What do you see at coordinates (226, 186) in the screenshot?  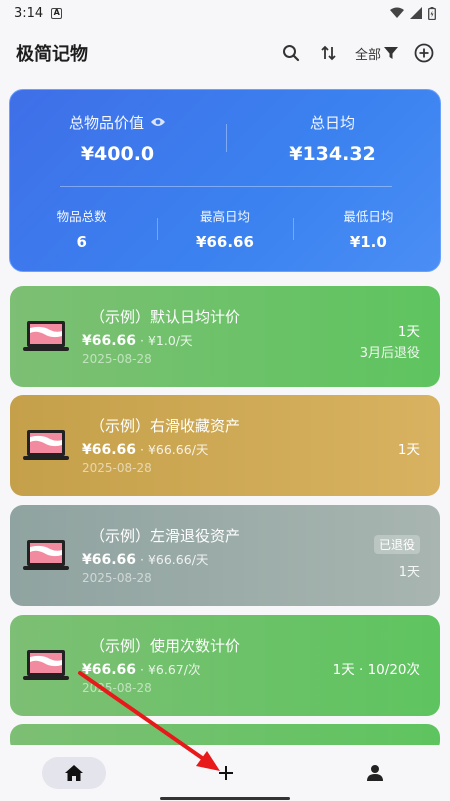 I see `summary-divider-horizontal` at bounding box center [226, 186].